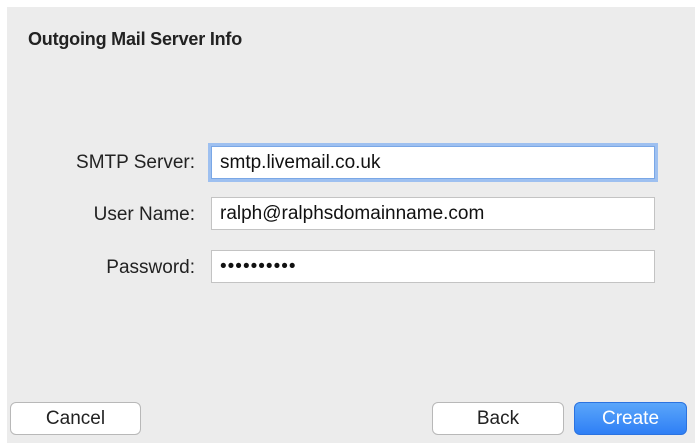 This screenshot has width=695, height=443. What do you see at coordinates (498, 418) in the screenshot?
I see `back-button: Back` at bounding box center [498, 418].